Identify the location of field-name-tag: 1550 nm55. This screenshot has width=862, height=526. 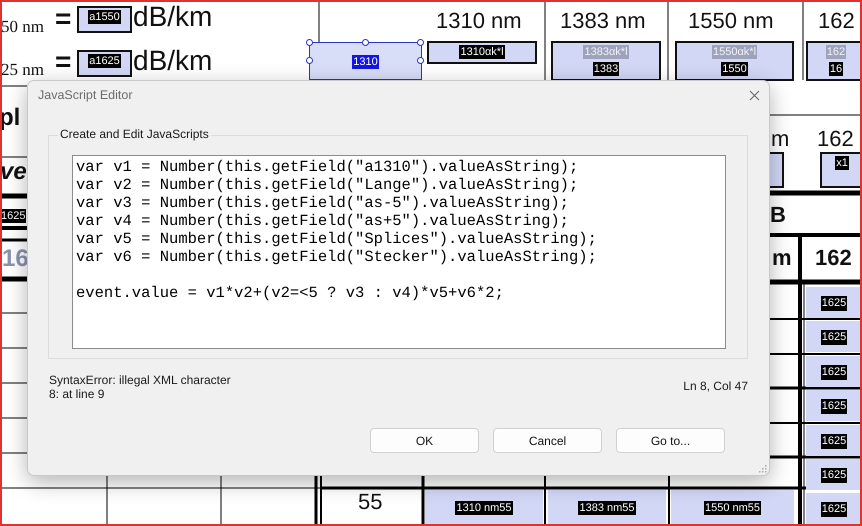
(733, 508).